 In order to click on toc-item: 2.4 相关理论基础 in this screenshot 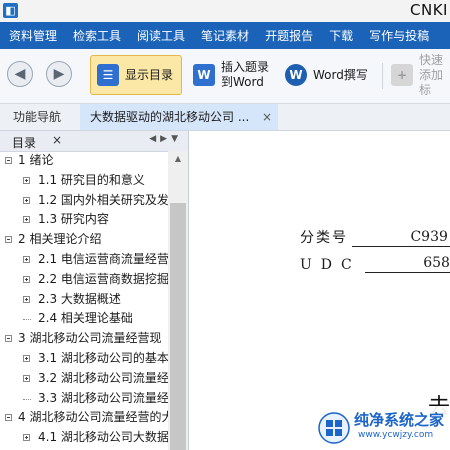, I will do `click(84, 319)`.